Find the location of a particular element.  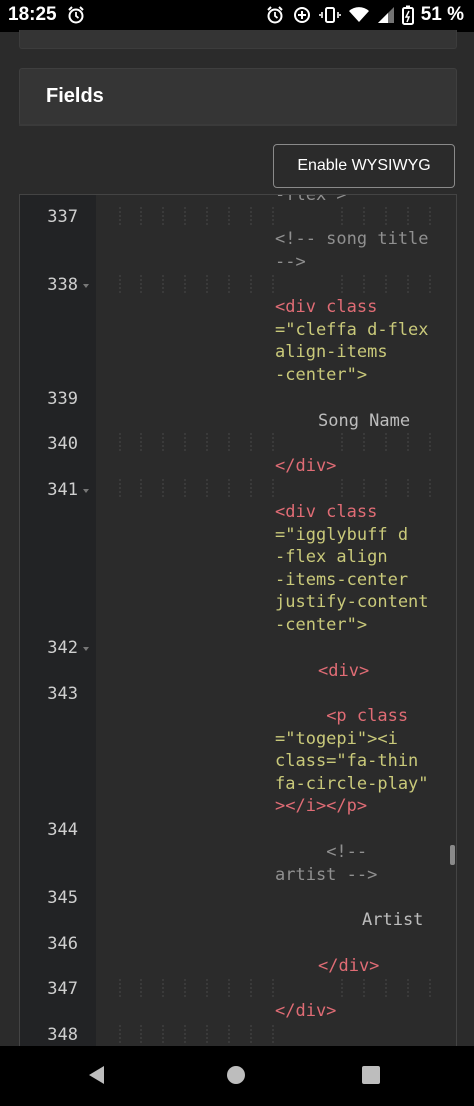

line-number: 345 is located at coordinates (62, 898).